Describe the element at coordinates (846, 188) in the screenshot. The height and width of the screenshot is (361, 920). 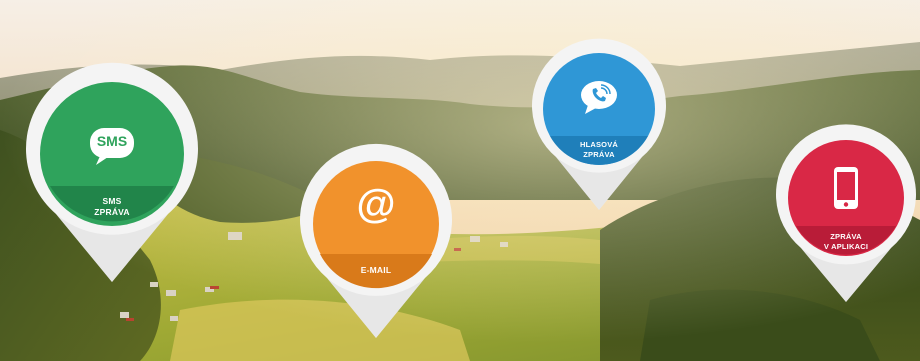
I see `smartphone-icon` at that location.